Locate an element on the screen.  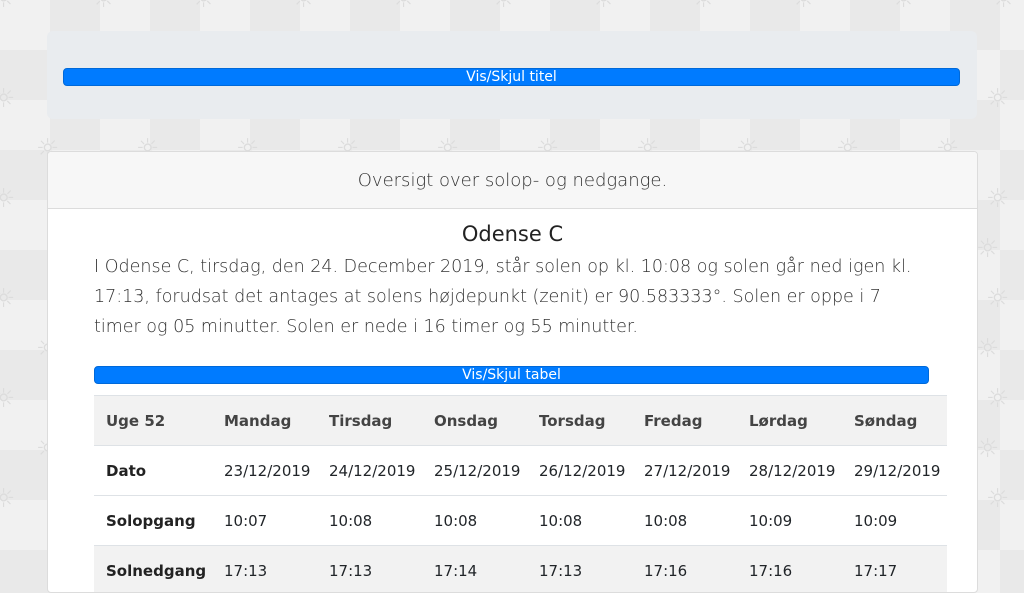
table-cell: 27/12/2019 is located at coordinates (684, 471).